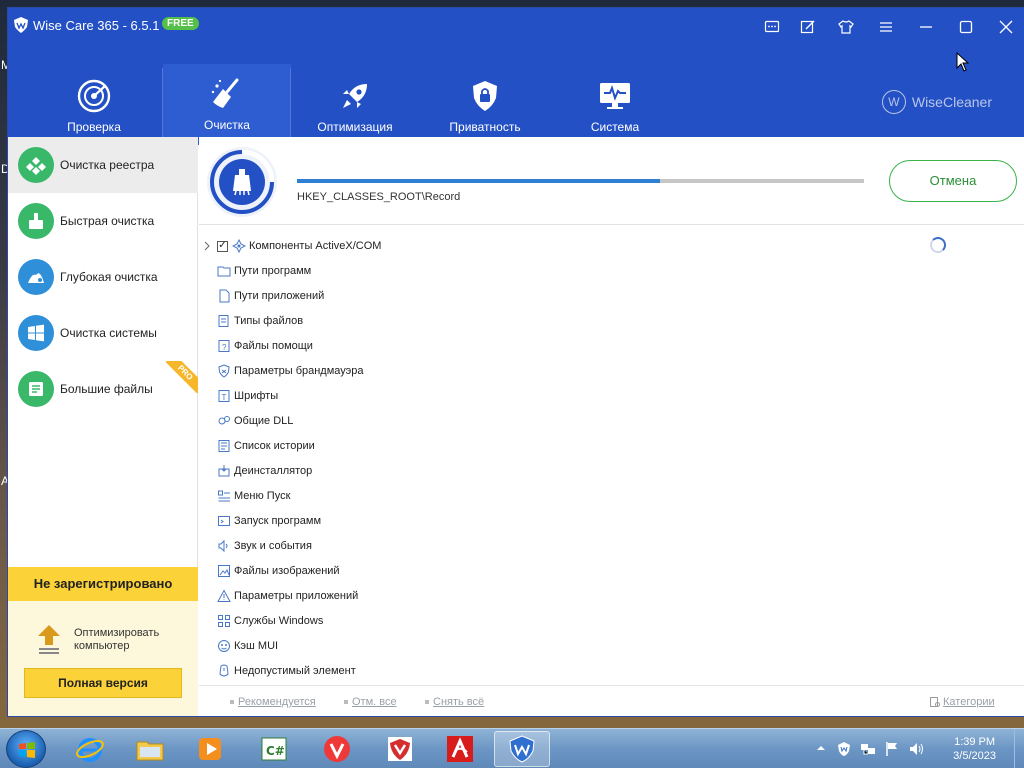 The image size is (1024, 768). I want to click on taskbar-file-explorer, so click(150, 749).